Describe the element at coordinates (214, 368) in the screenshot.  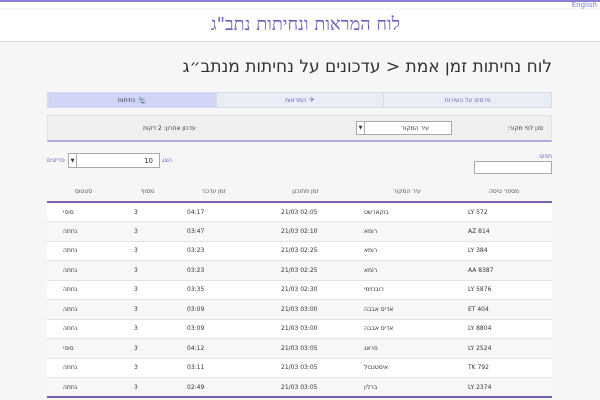
I see `cell-updated: 03:11` at that location.